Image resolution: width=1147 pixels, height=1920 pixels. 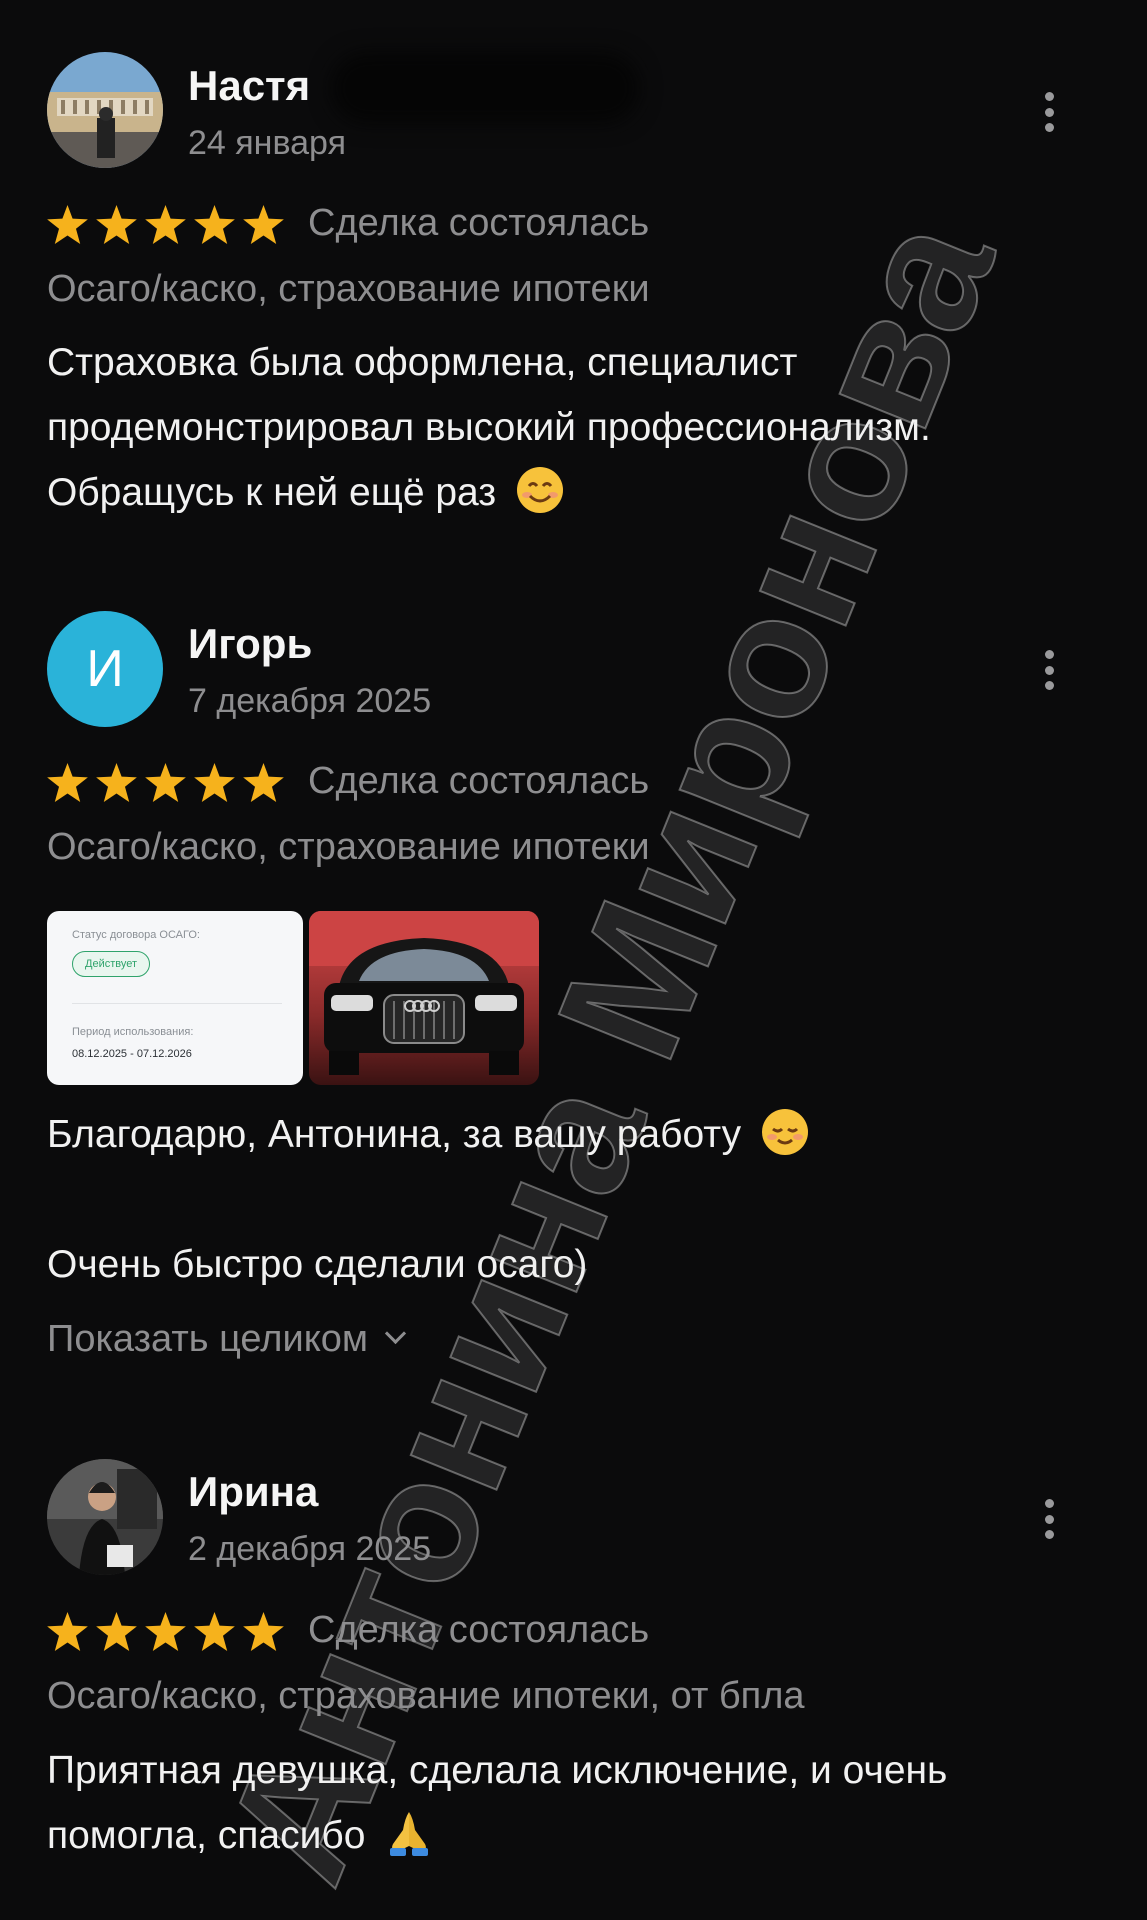 What do you see at coordinates (208, 1339) in the screenshot?
I see `show-more-label: Показать целиком` at bounding box center [208, 1339].